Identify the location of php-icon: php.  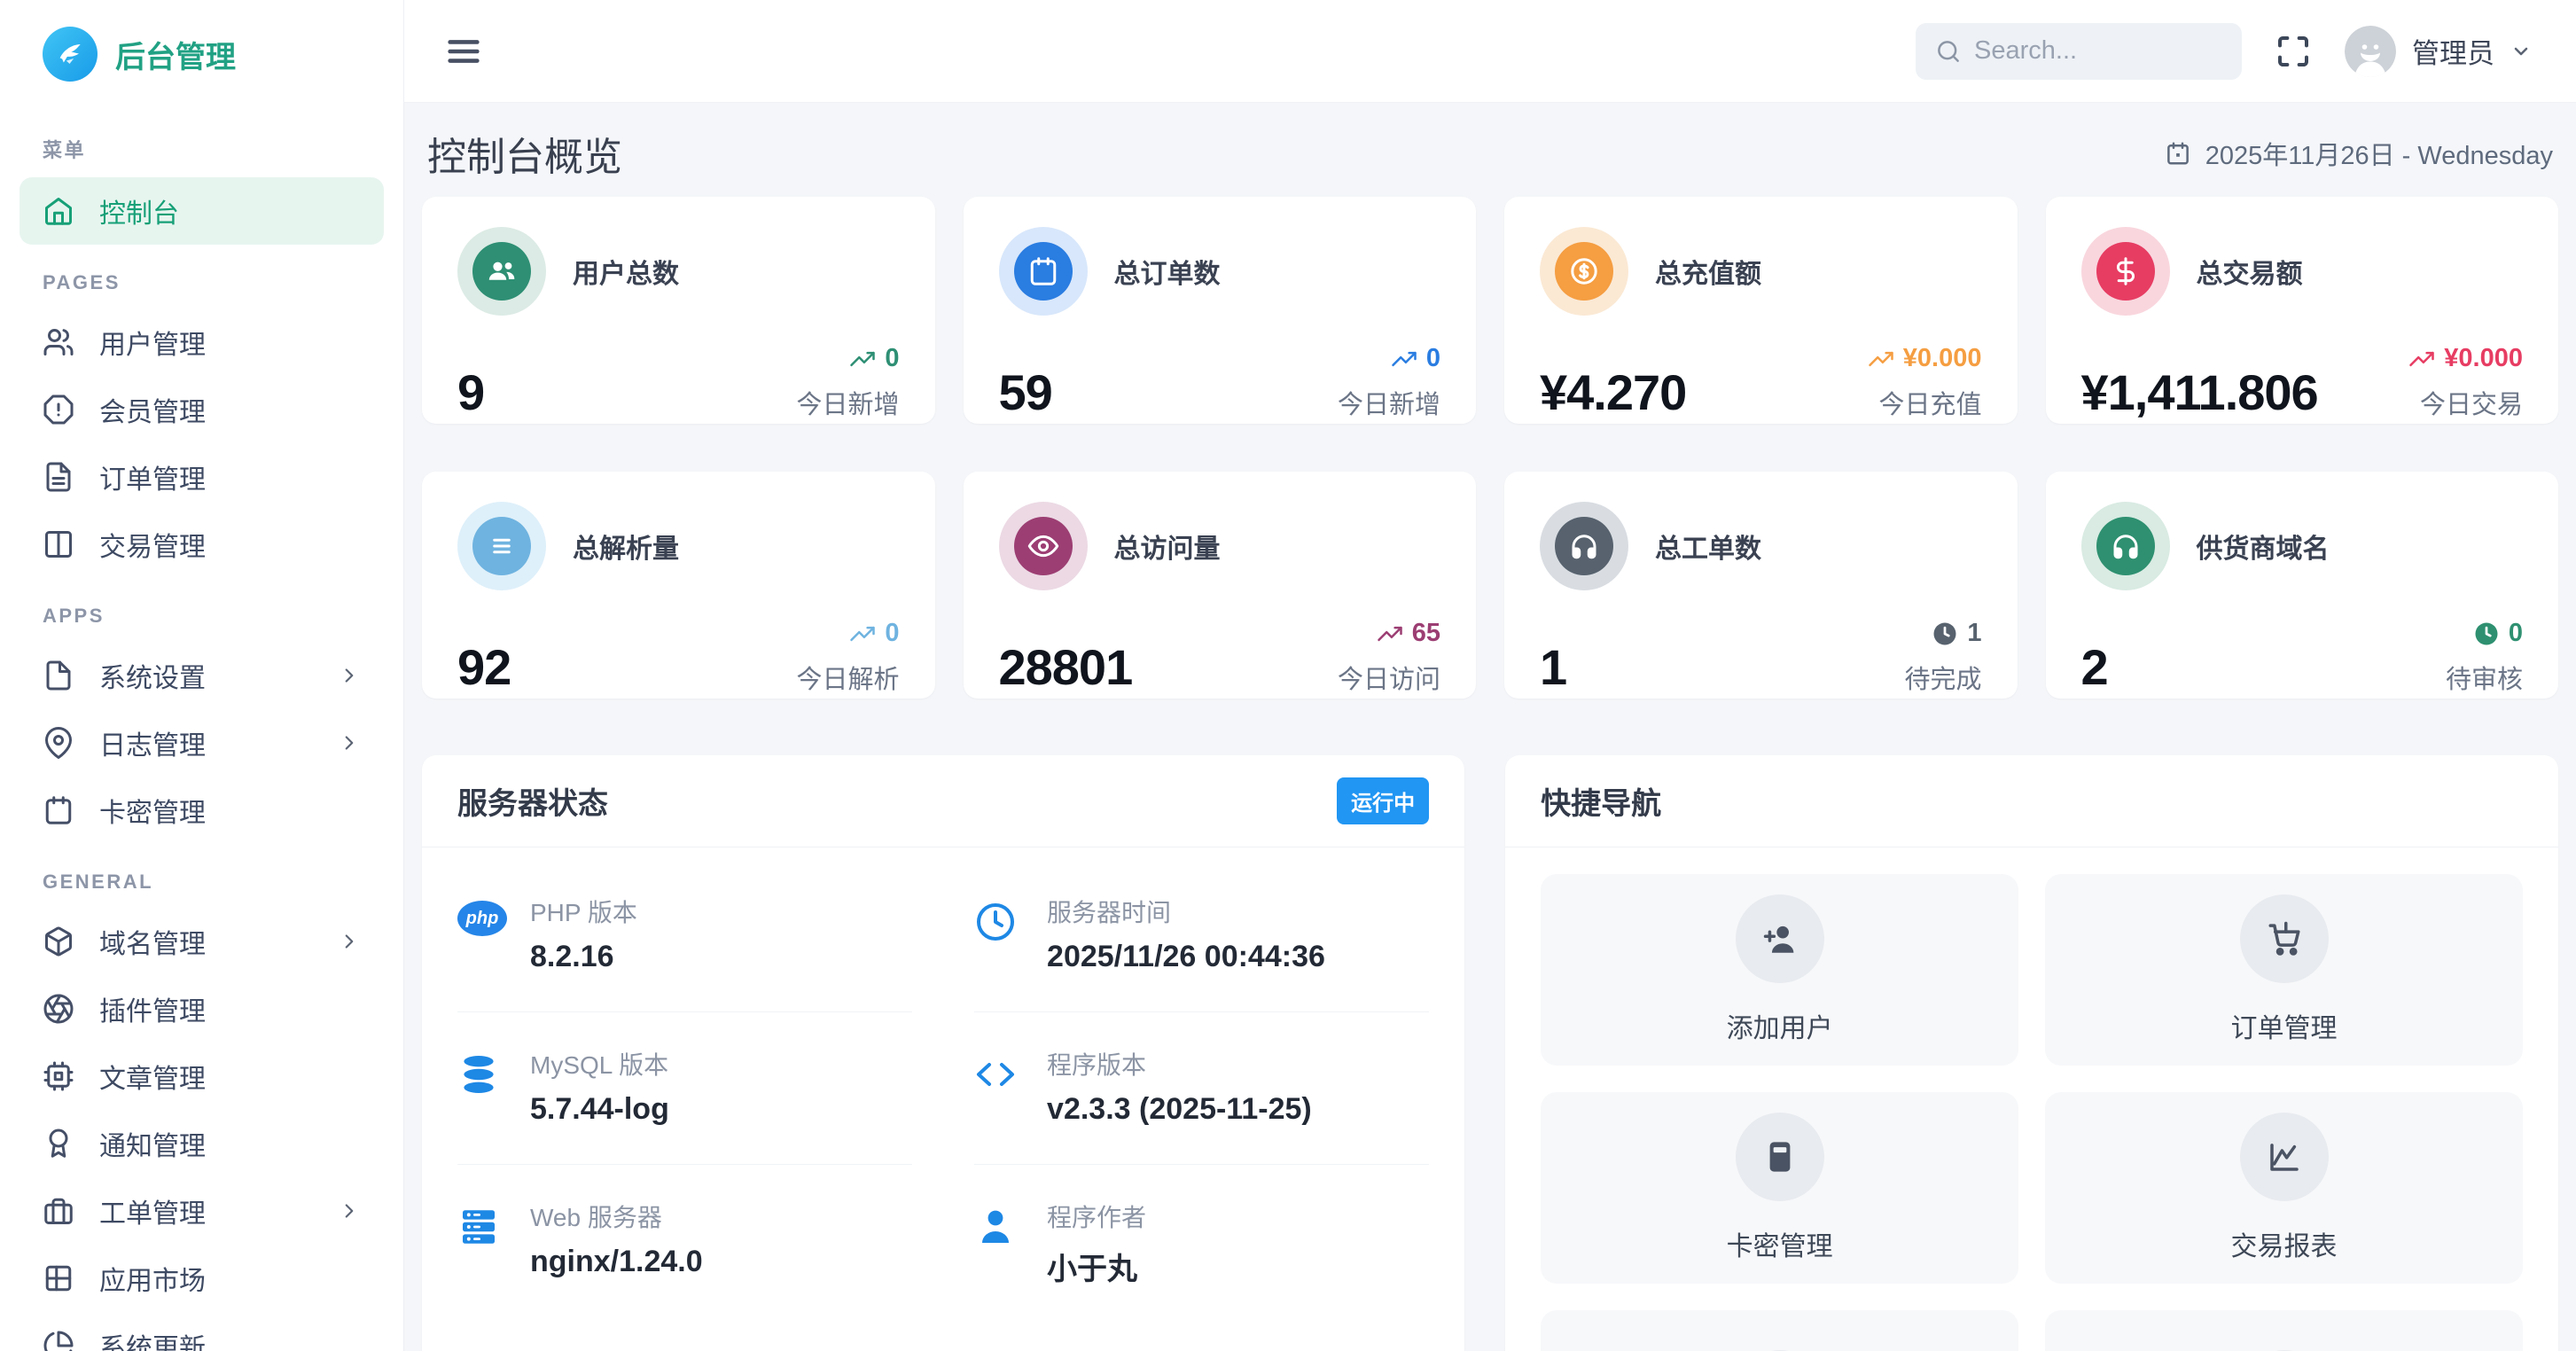
(482, 918).